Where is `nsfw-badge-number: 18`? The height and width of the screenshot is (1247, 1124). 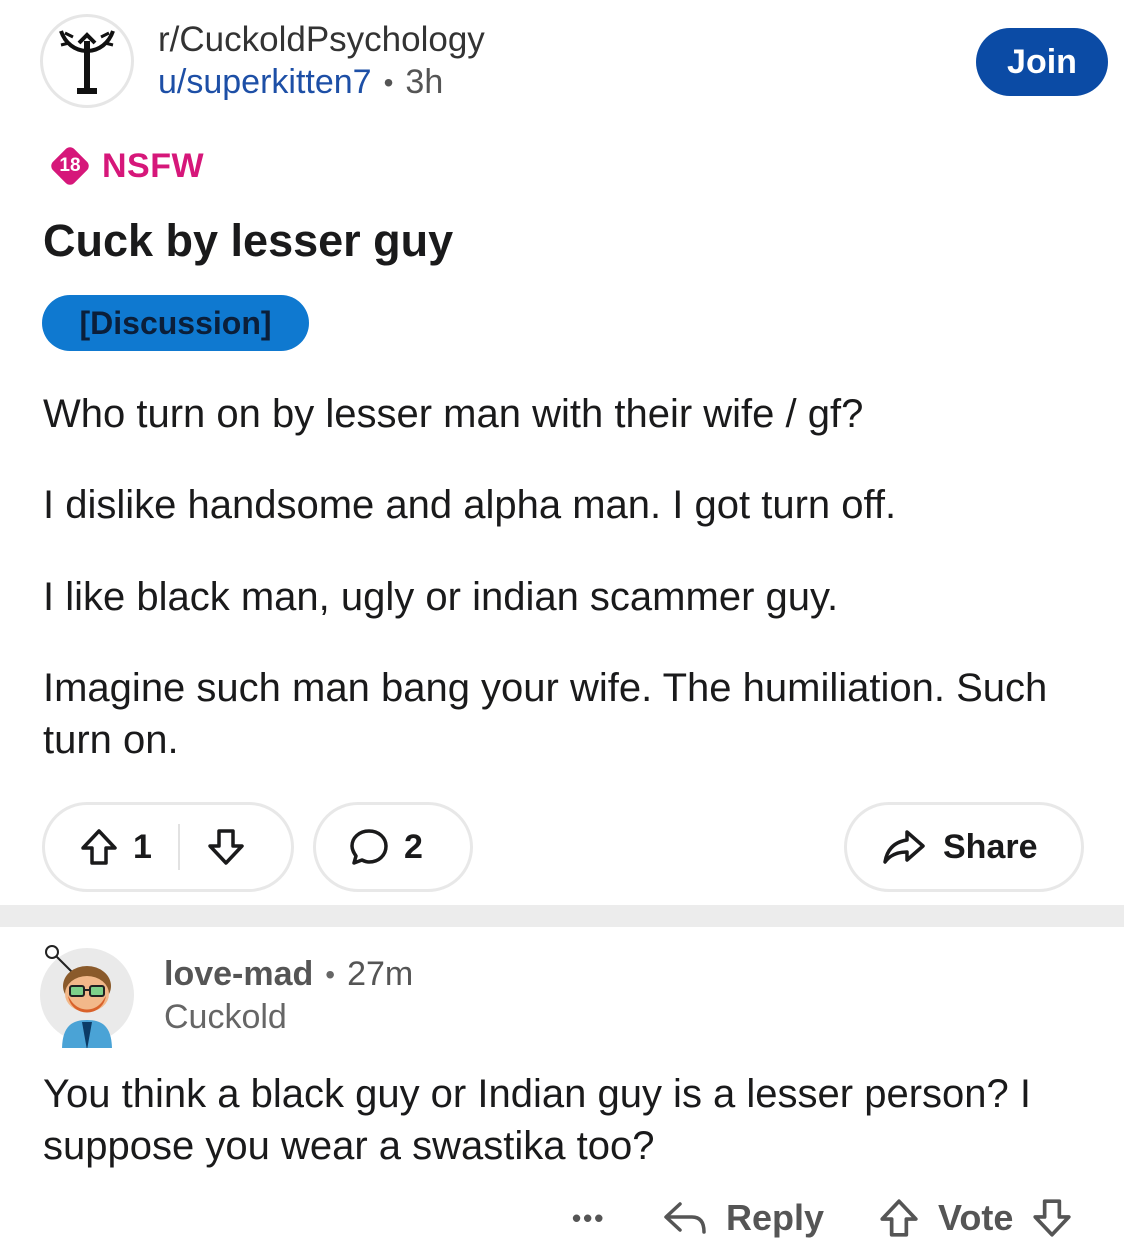
nsfw-badge-number: 18 is located at coordinates (70, 165).